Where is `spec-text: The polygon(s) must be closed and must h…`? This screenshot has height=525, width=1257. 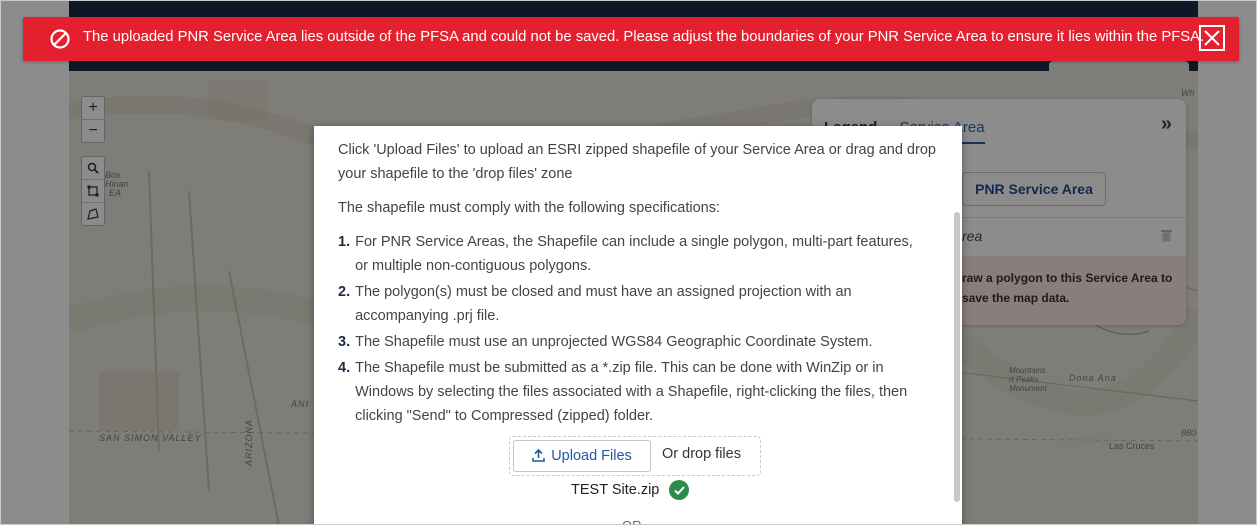
spec-text: The polygon(s) must be closed and must h… is located at coordinates (603, 304).